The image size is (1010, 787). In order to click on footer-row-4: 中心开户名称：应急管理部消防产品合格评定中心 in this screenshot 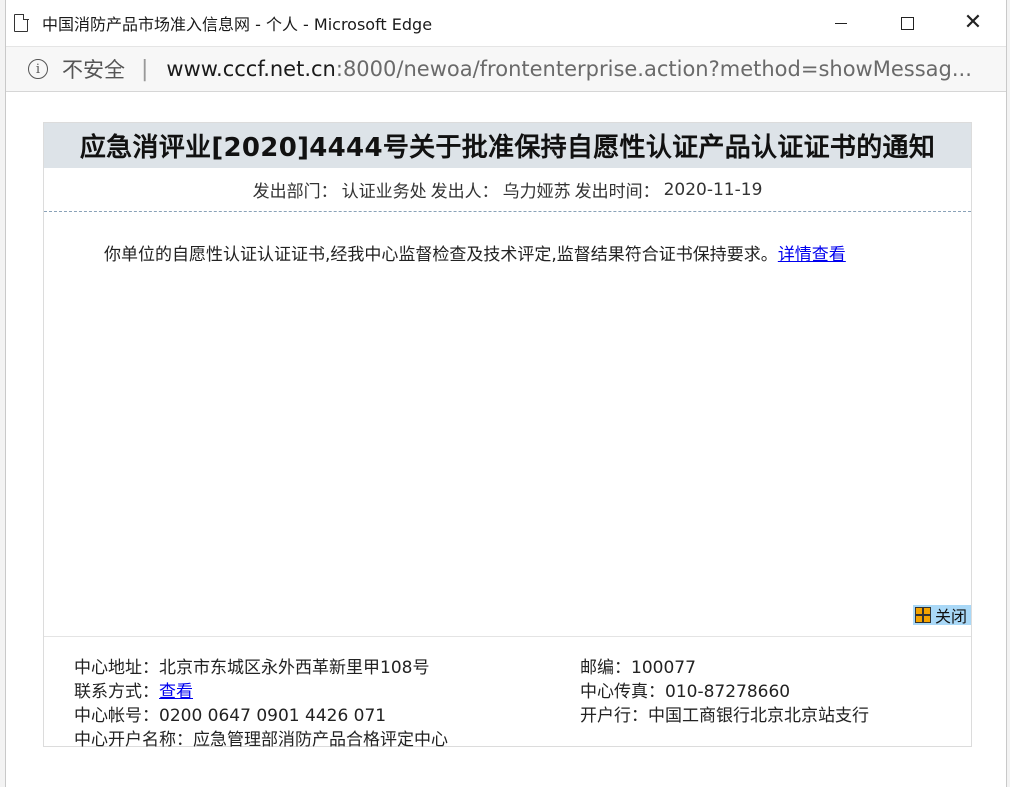, I will do `click(522, 737)`.